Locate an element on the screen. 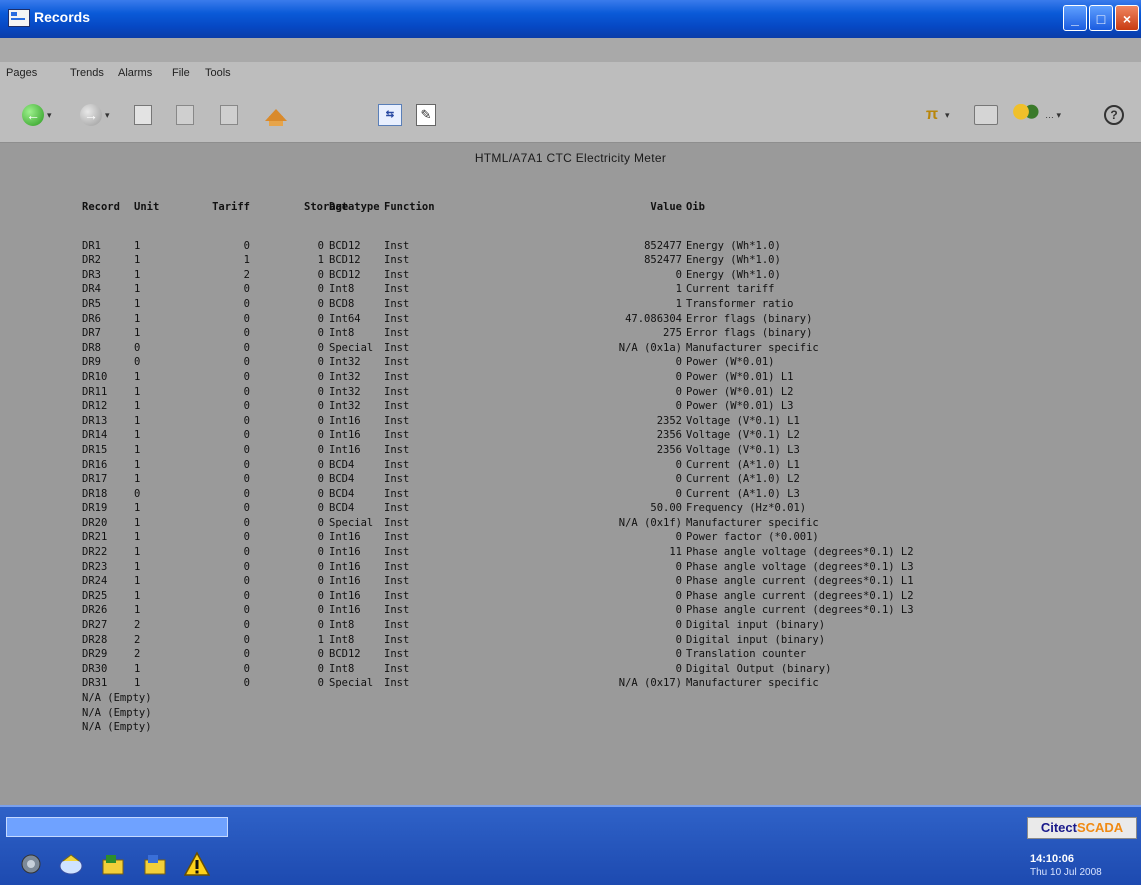 The height and width of the screenshot is (885, 1141). cell-unit: 0 is located at coordinates (137, 347).